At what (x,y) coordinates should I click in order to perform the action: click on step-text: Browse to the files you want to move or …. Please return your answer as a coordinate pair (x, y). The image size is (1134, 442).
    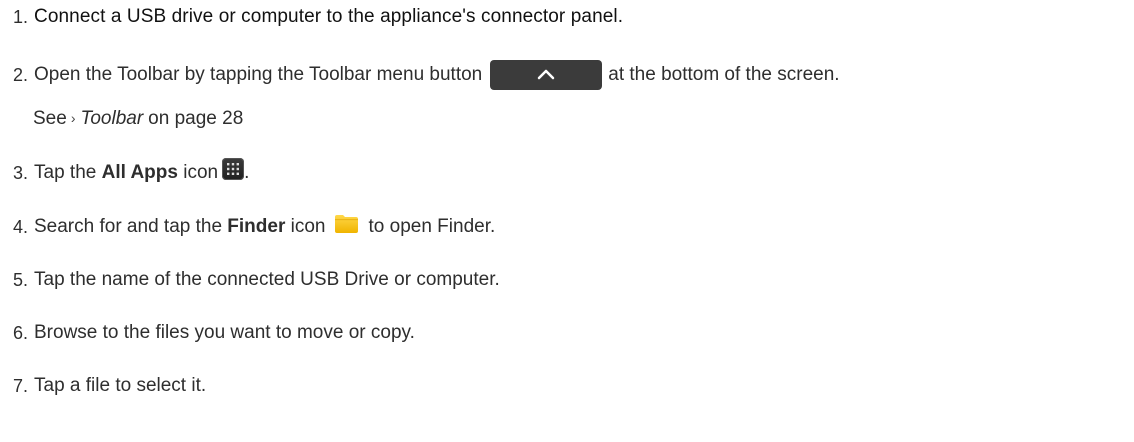
    Looking at the image, I should click on (224, 332).